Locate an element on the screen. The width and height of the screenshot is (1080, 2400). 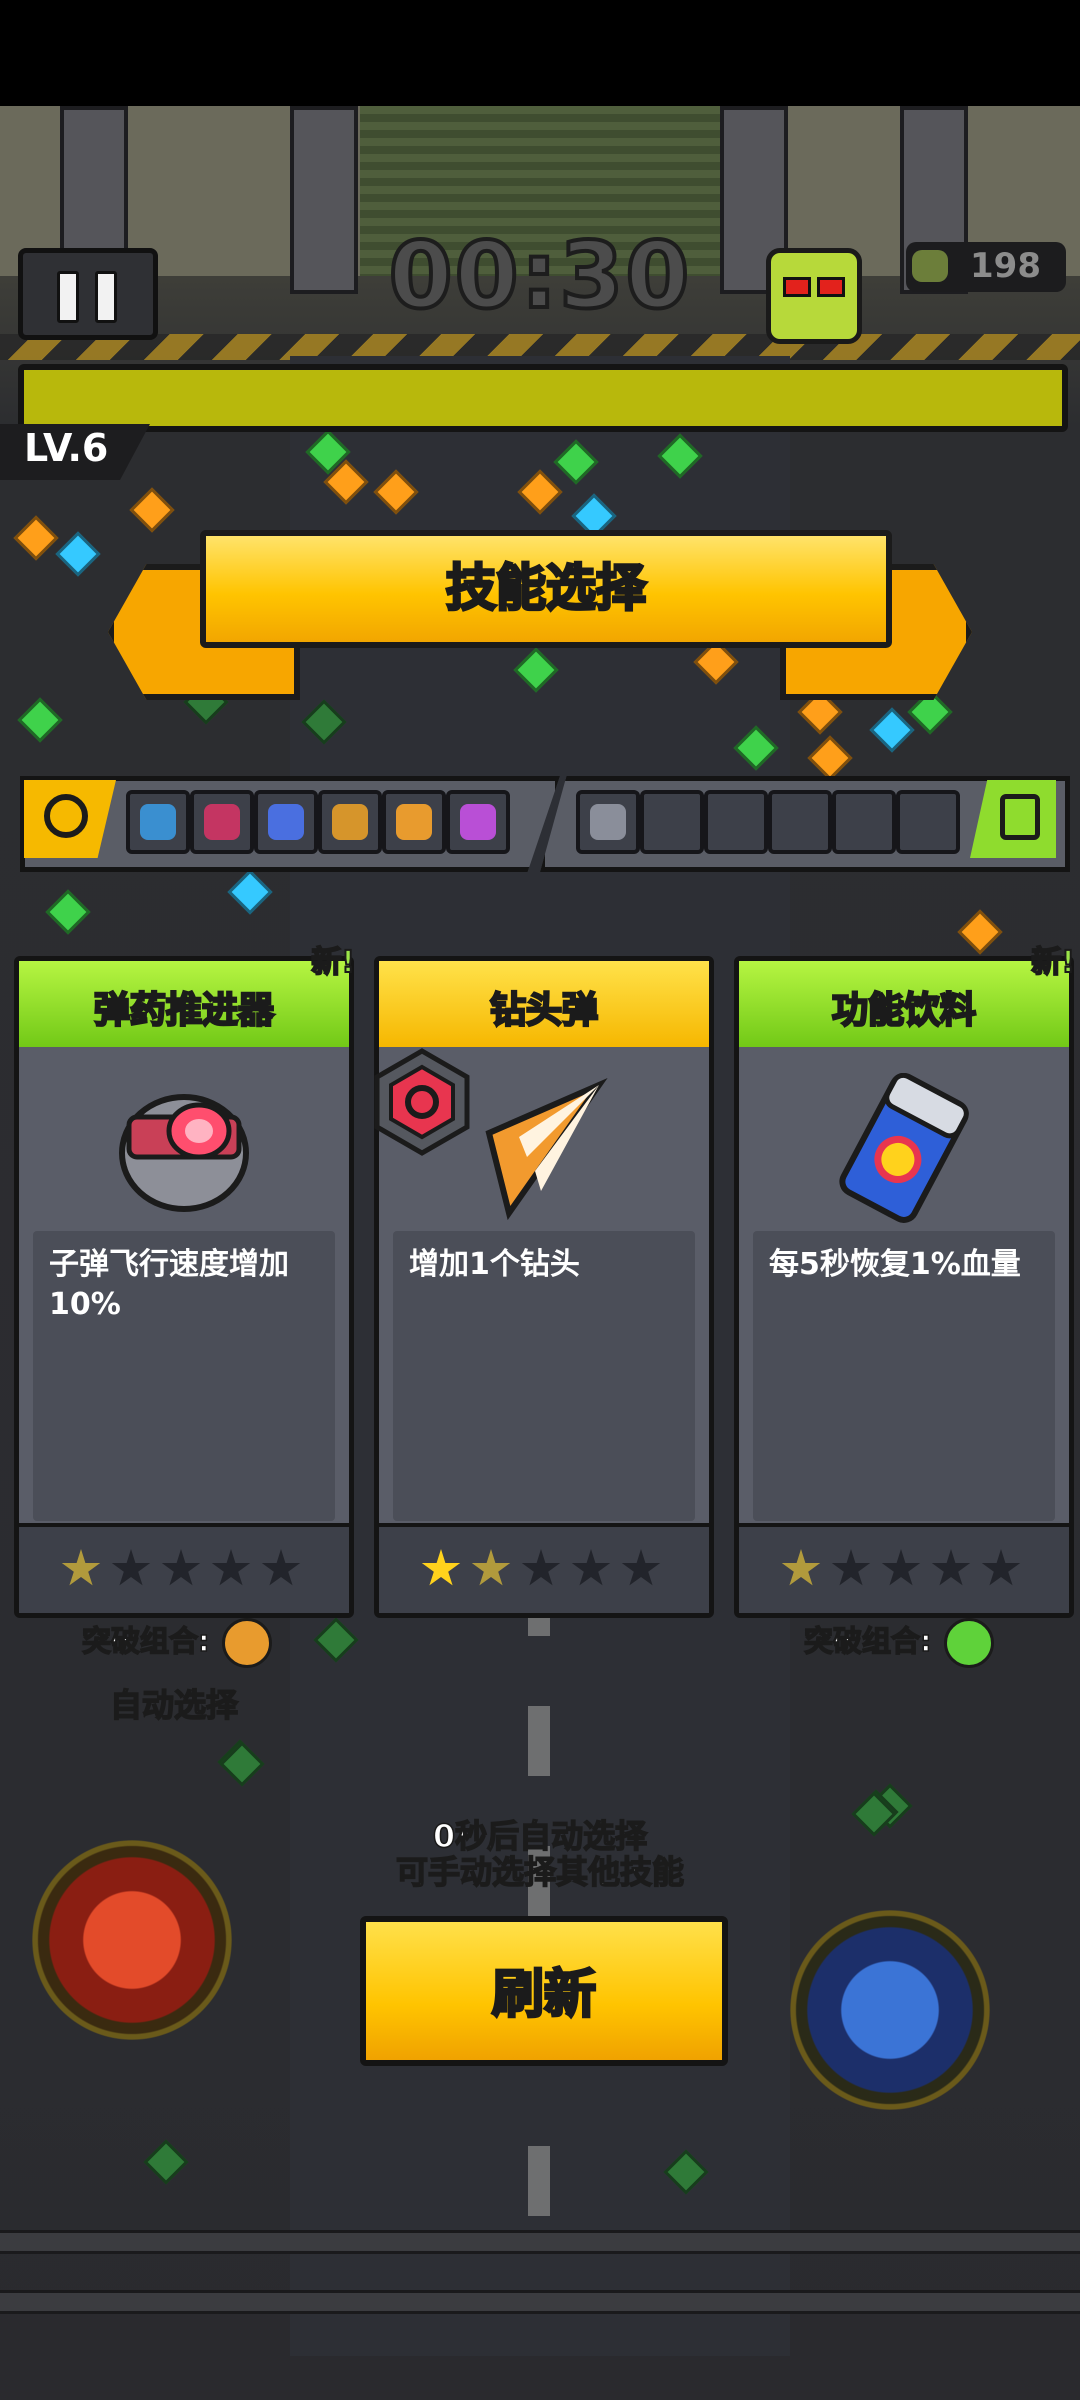
skill-card-energy-drink: 功能饮料 新! 每5秒恢复1%血量 is located at coordinates (905, 1281).